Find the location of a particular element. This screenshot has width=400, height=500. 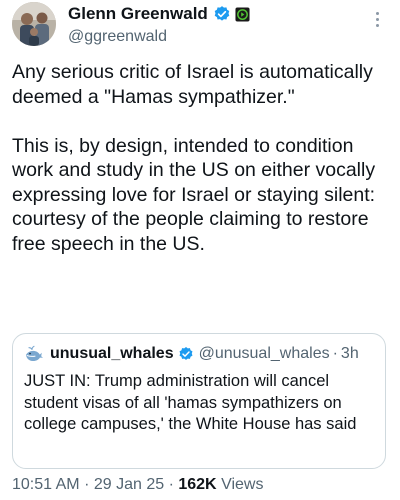

tweet-meta: 10:51 AM · 29 Jan 25 · 162K Views is located at coordinates (137, 485).